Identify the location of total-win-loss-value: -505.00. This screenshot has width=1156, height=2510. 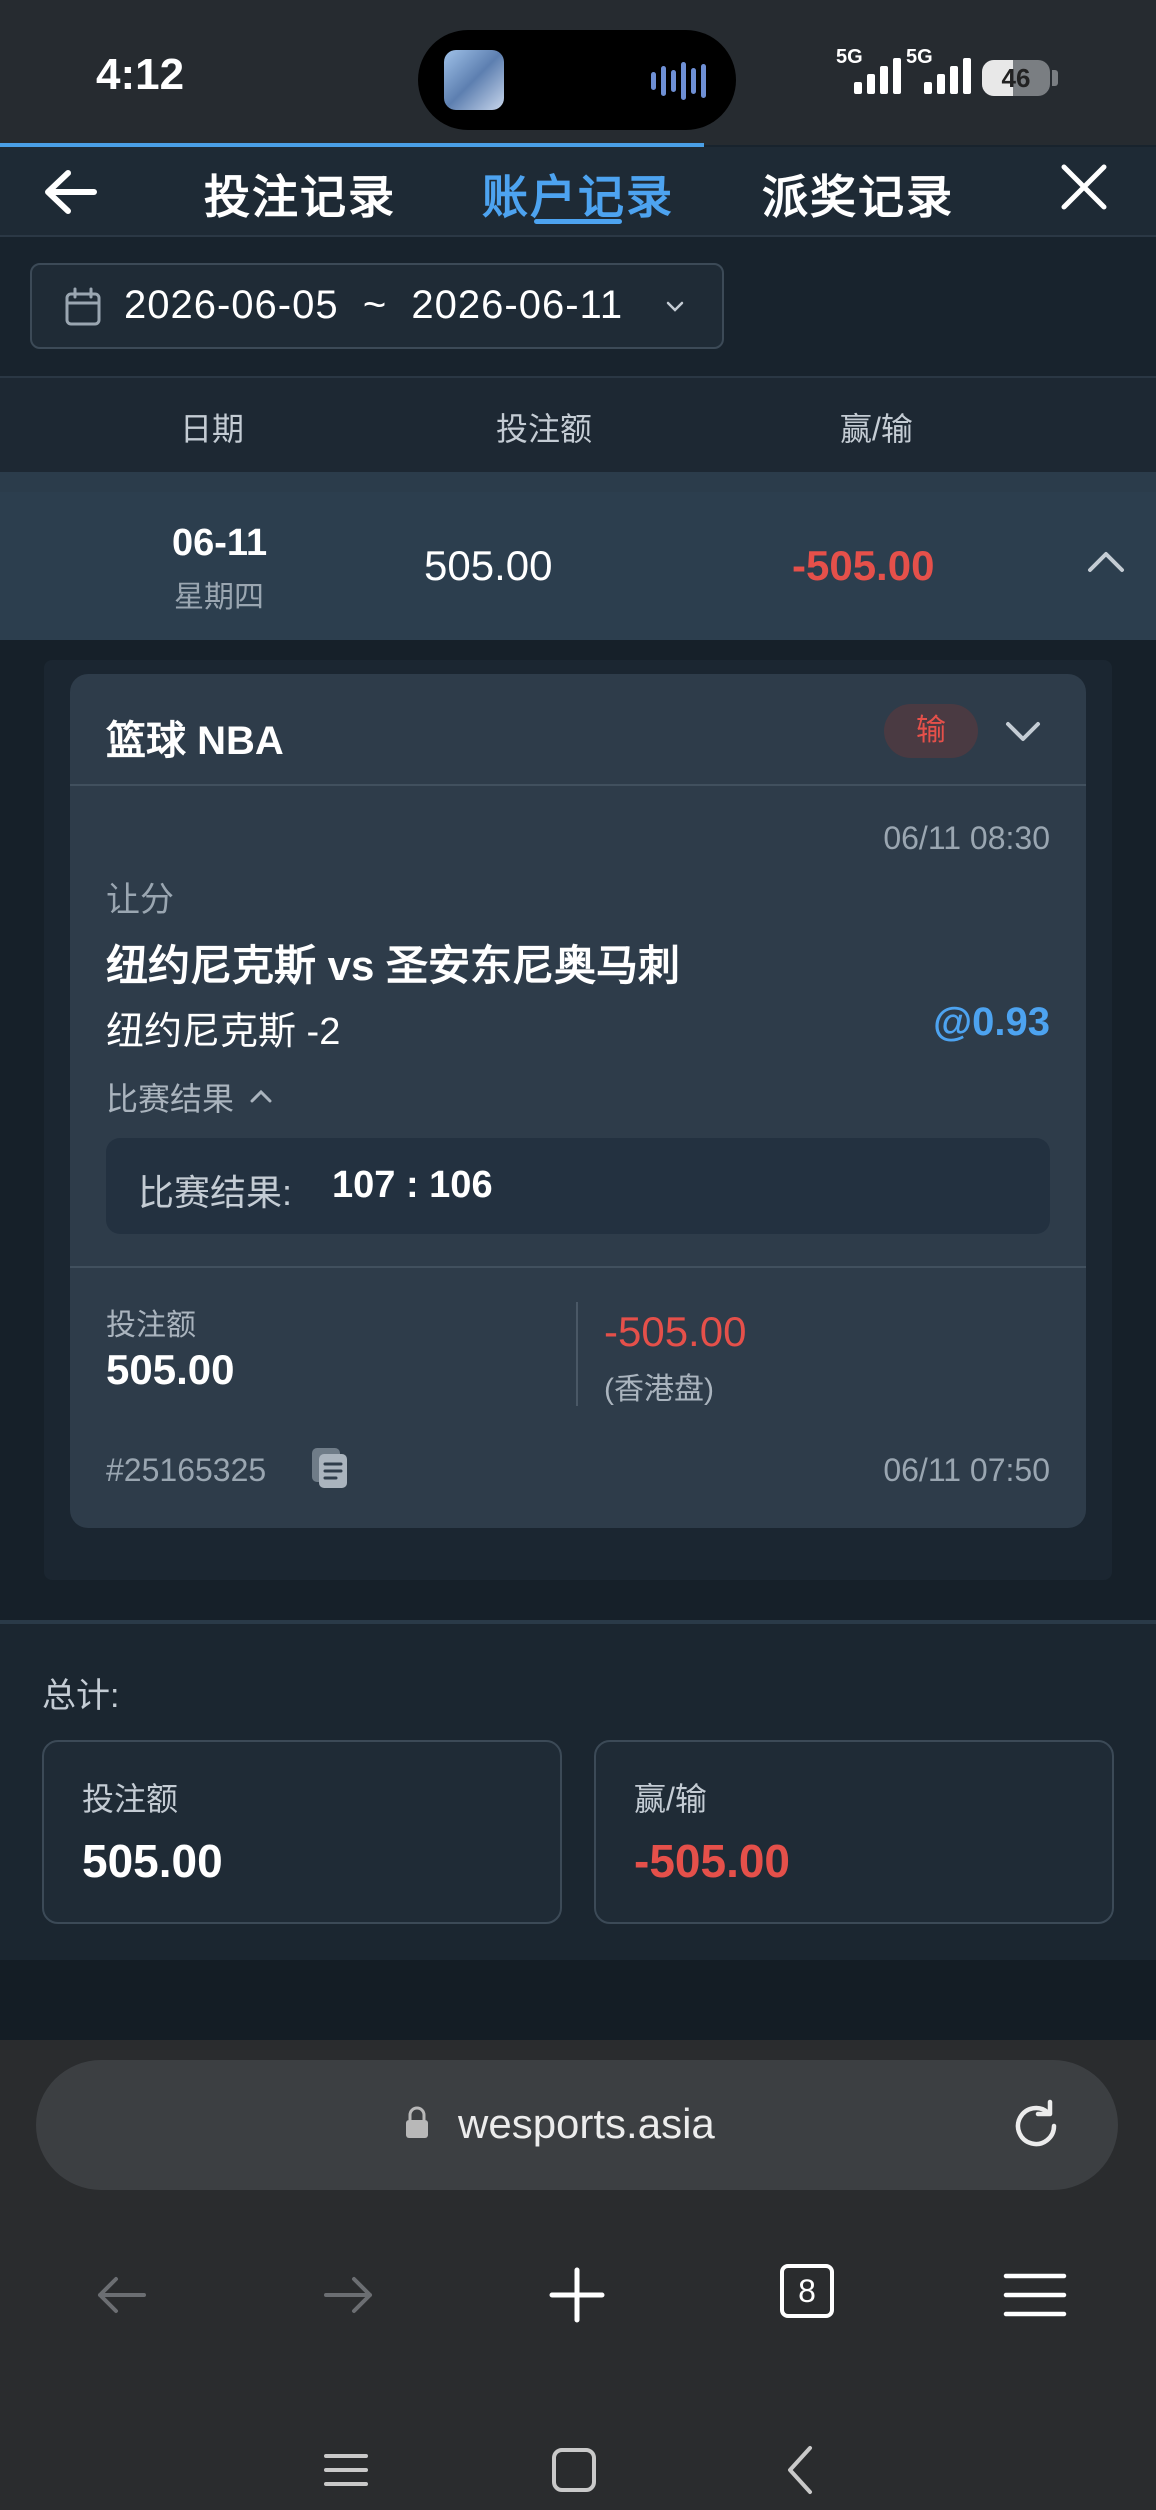
(712, 1861).